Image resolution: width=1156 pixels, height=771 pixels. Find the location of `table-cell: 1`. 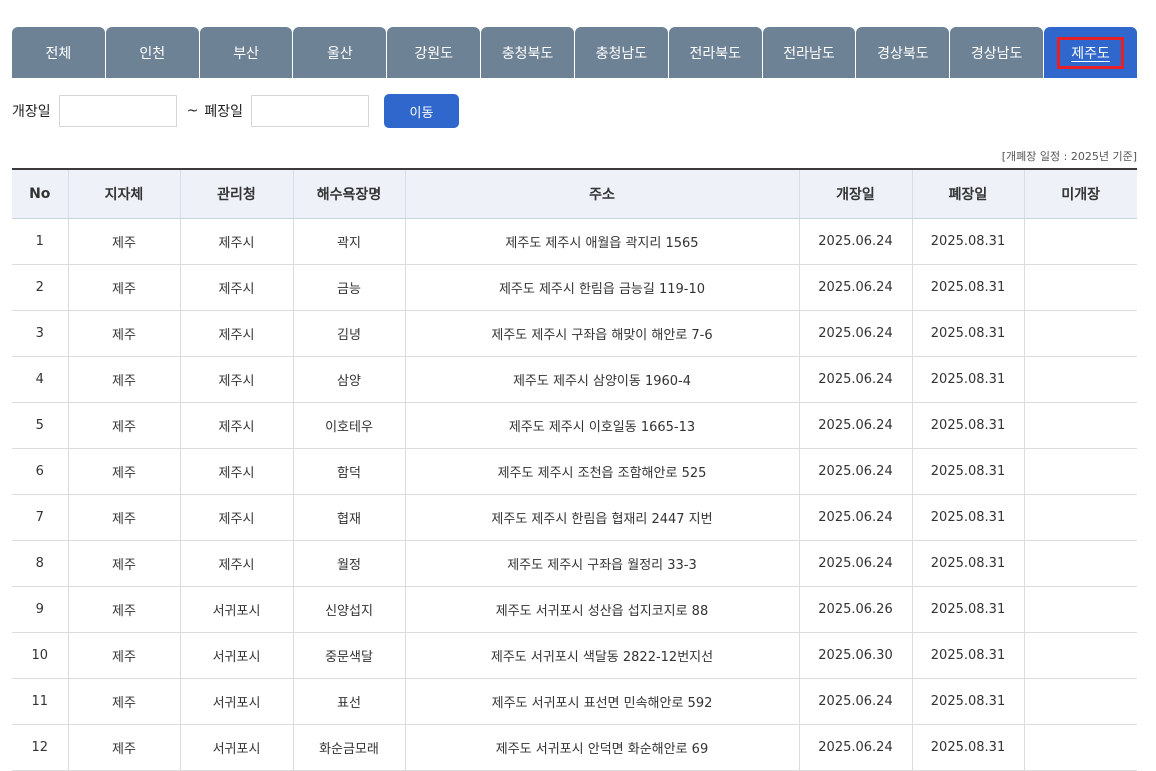

table-cell: 1 is located at coordinates (40, 241).